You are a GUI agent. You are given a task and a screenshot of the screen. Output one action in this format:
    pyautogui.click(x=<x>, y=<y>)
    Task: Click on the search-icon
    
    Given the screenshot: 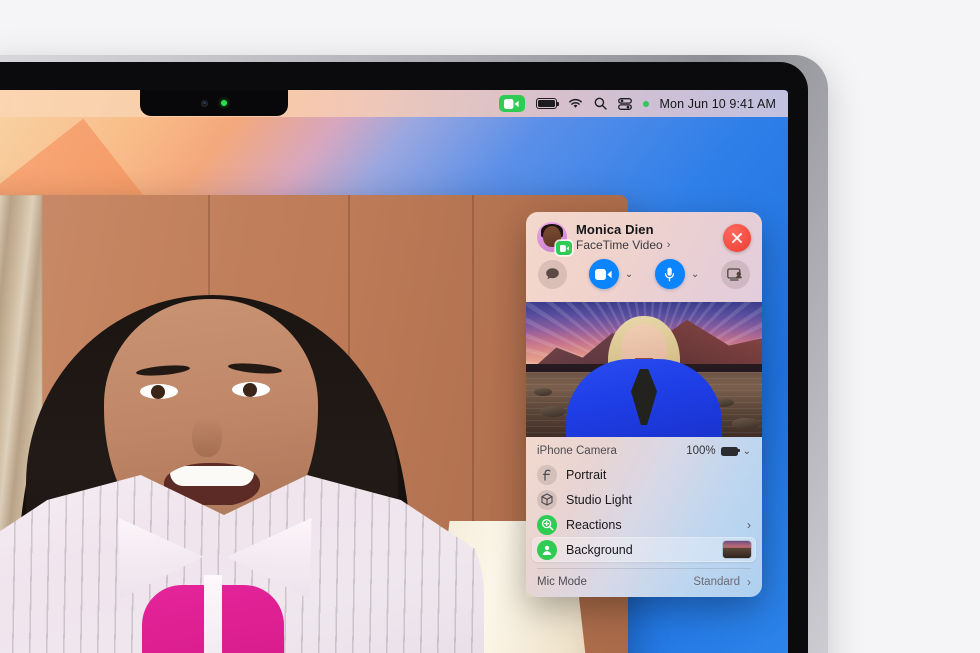 What is the action you would take?
    pyautogui.click(x=600, y=103)
    